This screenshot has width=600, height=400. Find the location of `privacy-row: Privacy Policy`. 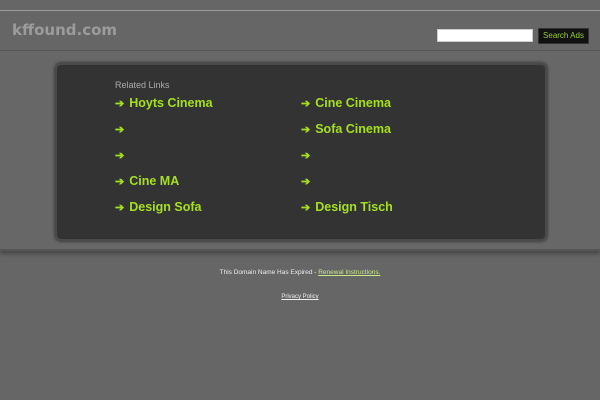

privacy-row: Privacy Policy is located at coordinates (300, 297).